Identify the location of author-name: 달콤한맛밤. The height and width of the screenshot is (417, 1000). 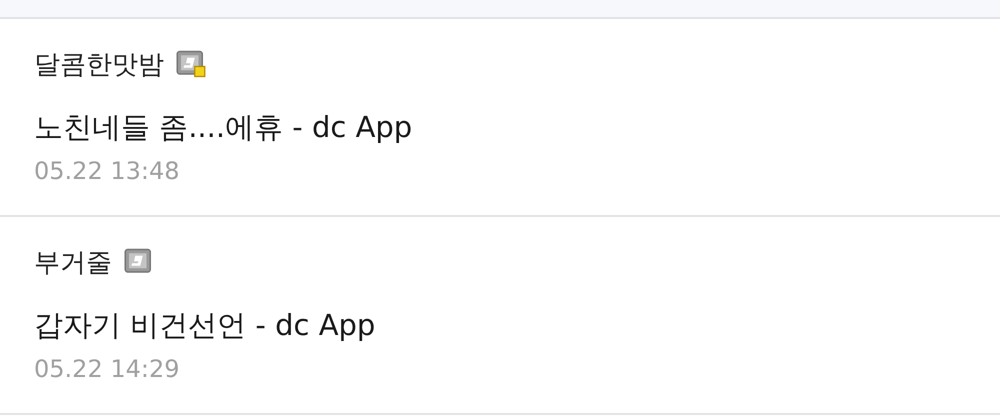
(99, 65).